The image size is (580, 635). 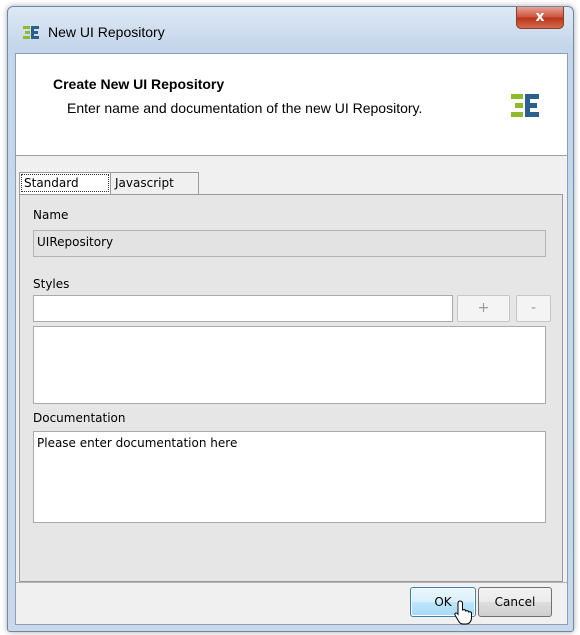 What do you see at coordinates (155, 183) in the screenshot?
I see `tab-javascript: Javascript` at bounding box center [155, 183].